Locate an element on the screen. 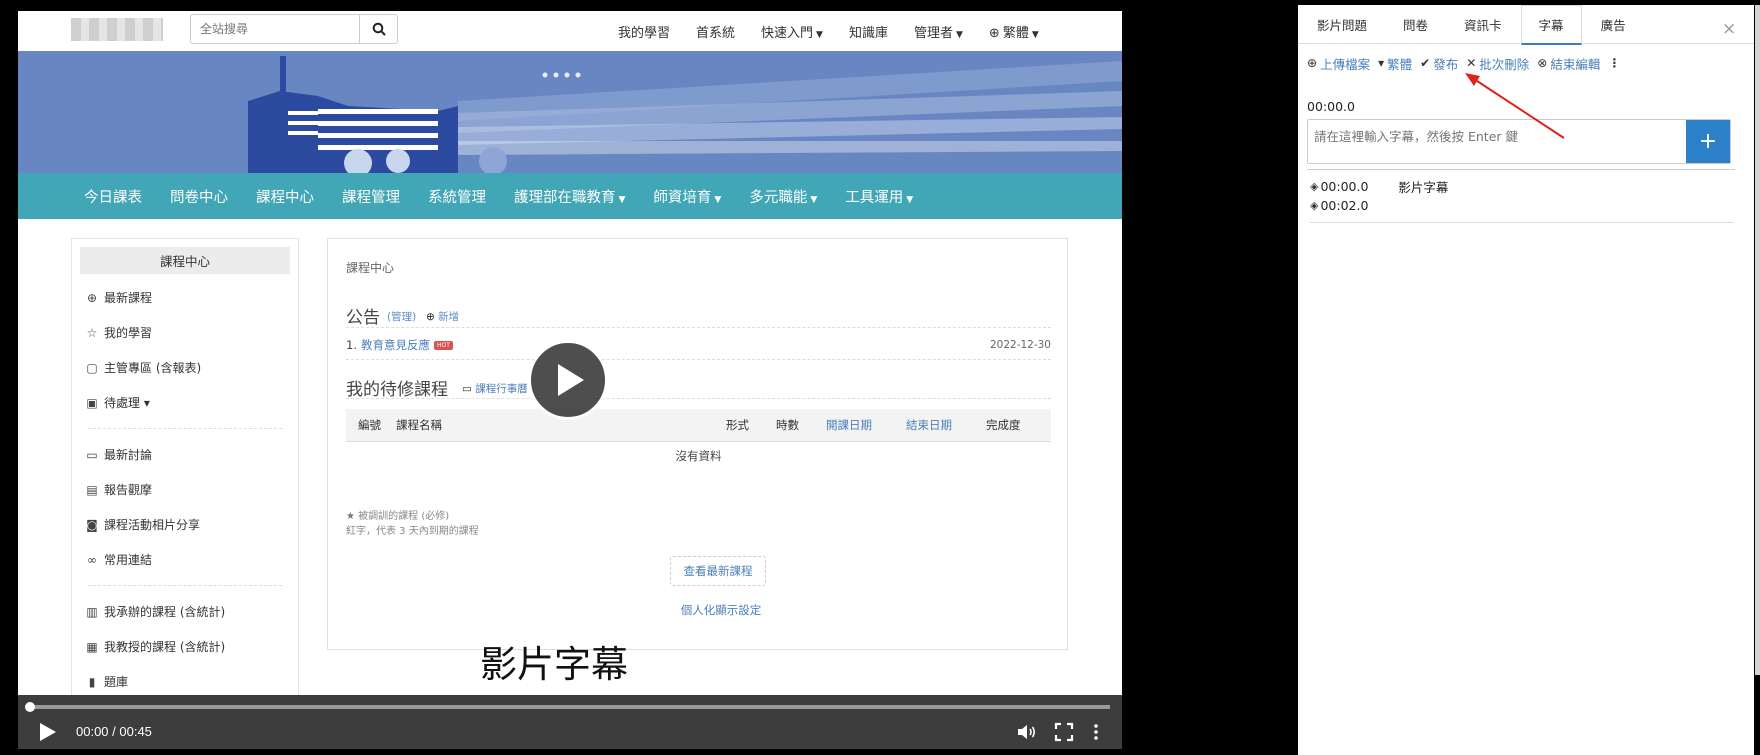 This screenshot has width=1760, height=755. magnifier-icon: ⊕ is located at coordinates (92, 297).